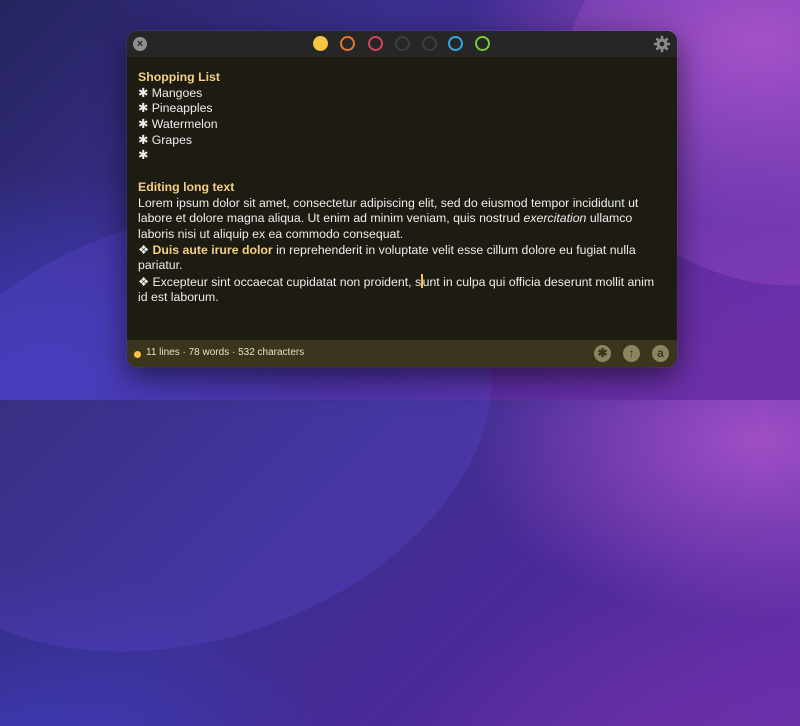 This screenshot has height=726, width=800. I want to click on color-dot-red, so click(375, 43).